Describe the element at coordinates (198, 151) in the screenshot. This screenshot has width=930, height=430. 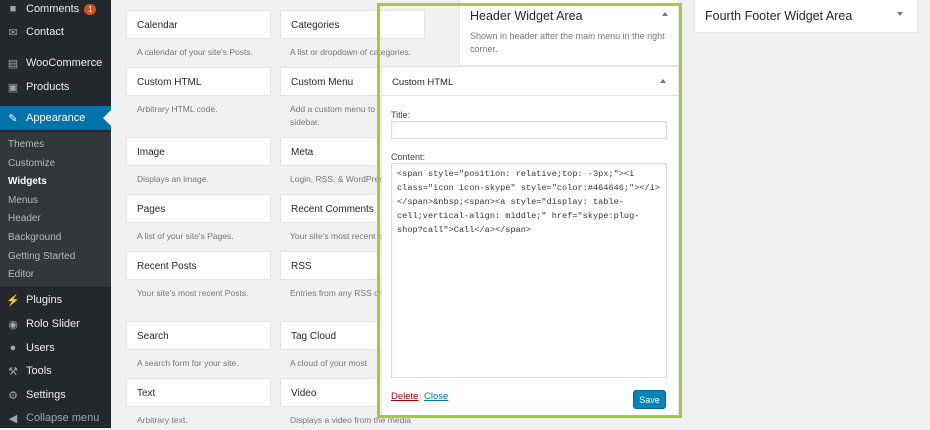
I see `widget-image: Image` at that location.